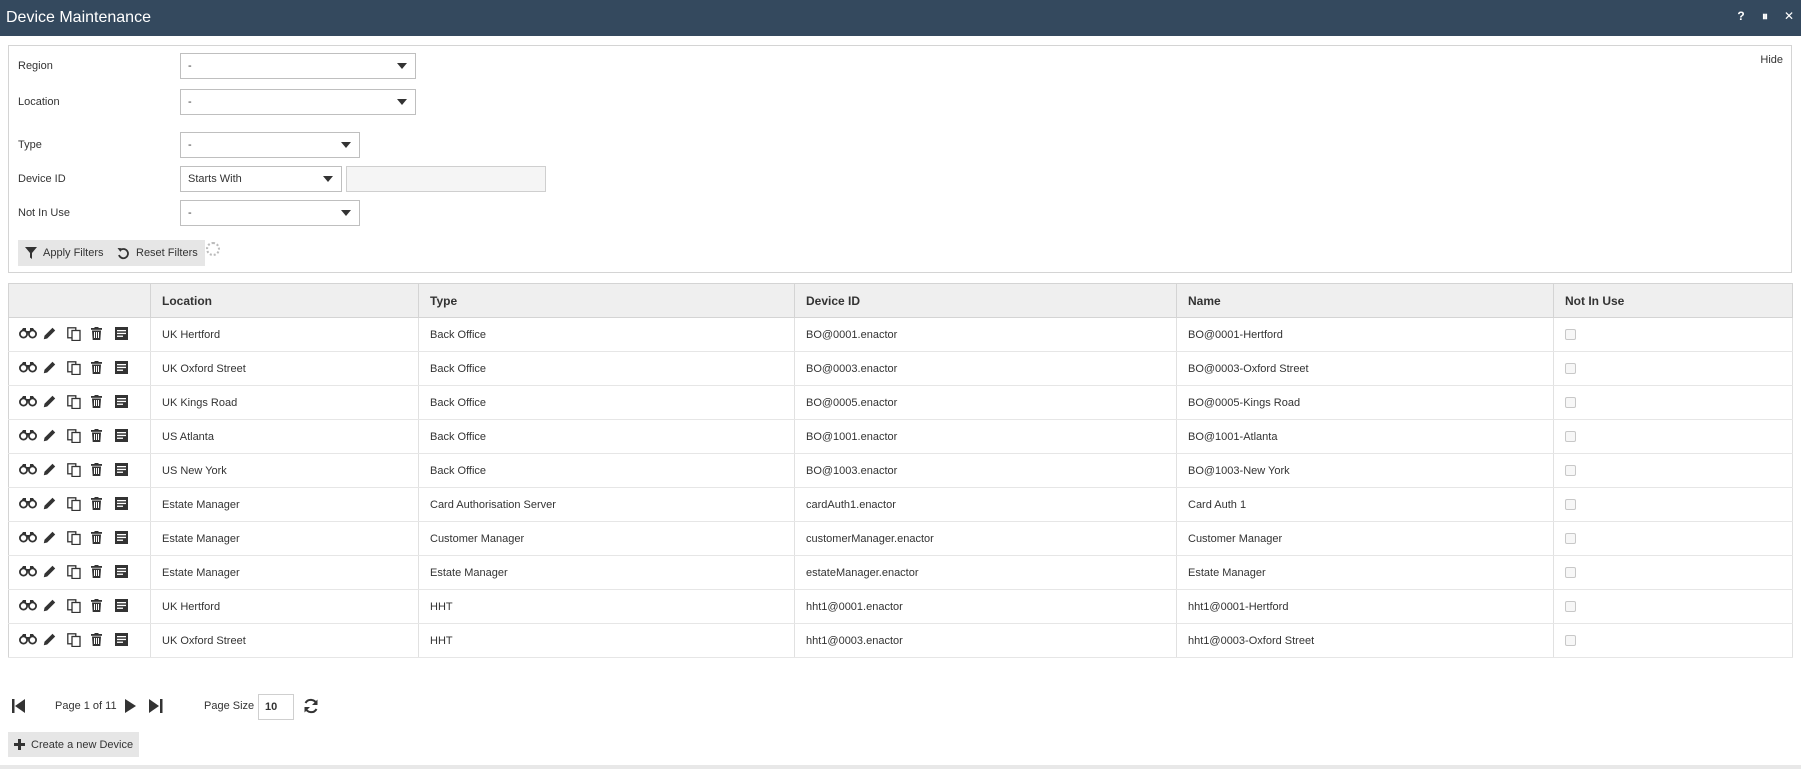  I want to click on region-select: -, so click(298, 66).